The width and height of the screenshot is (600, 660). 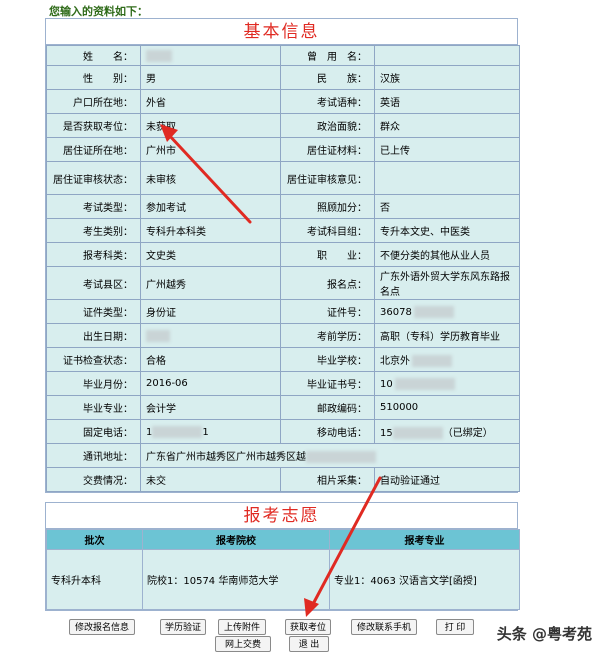 What do you see at coordinates (94, 539) in the screenshot?
I see `wish-header-batch: 批次` at bounding box center [94, 539].